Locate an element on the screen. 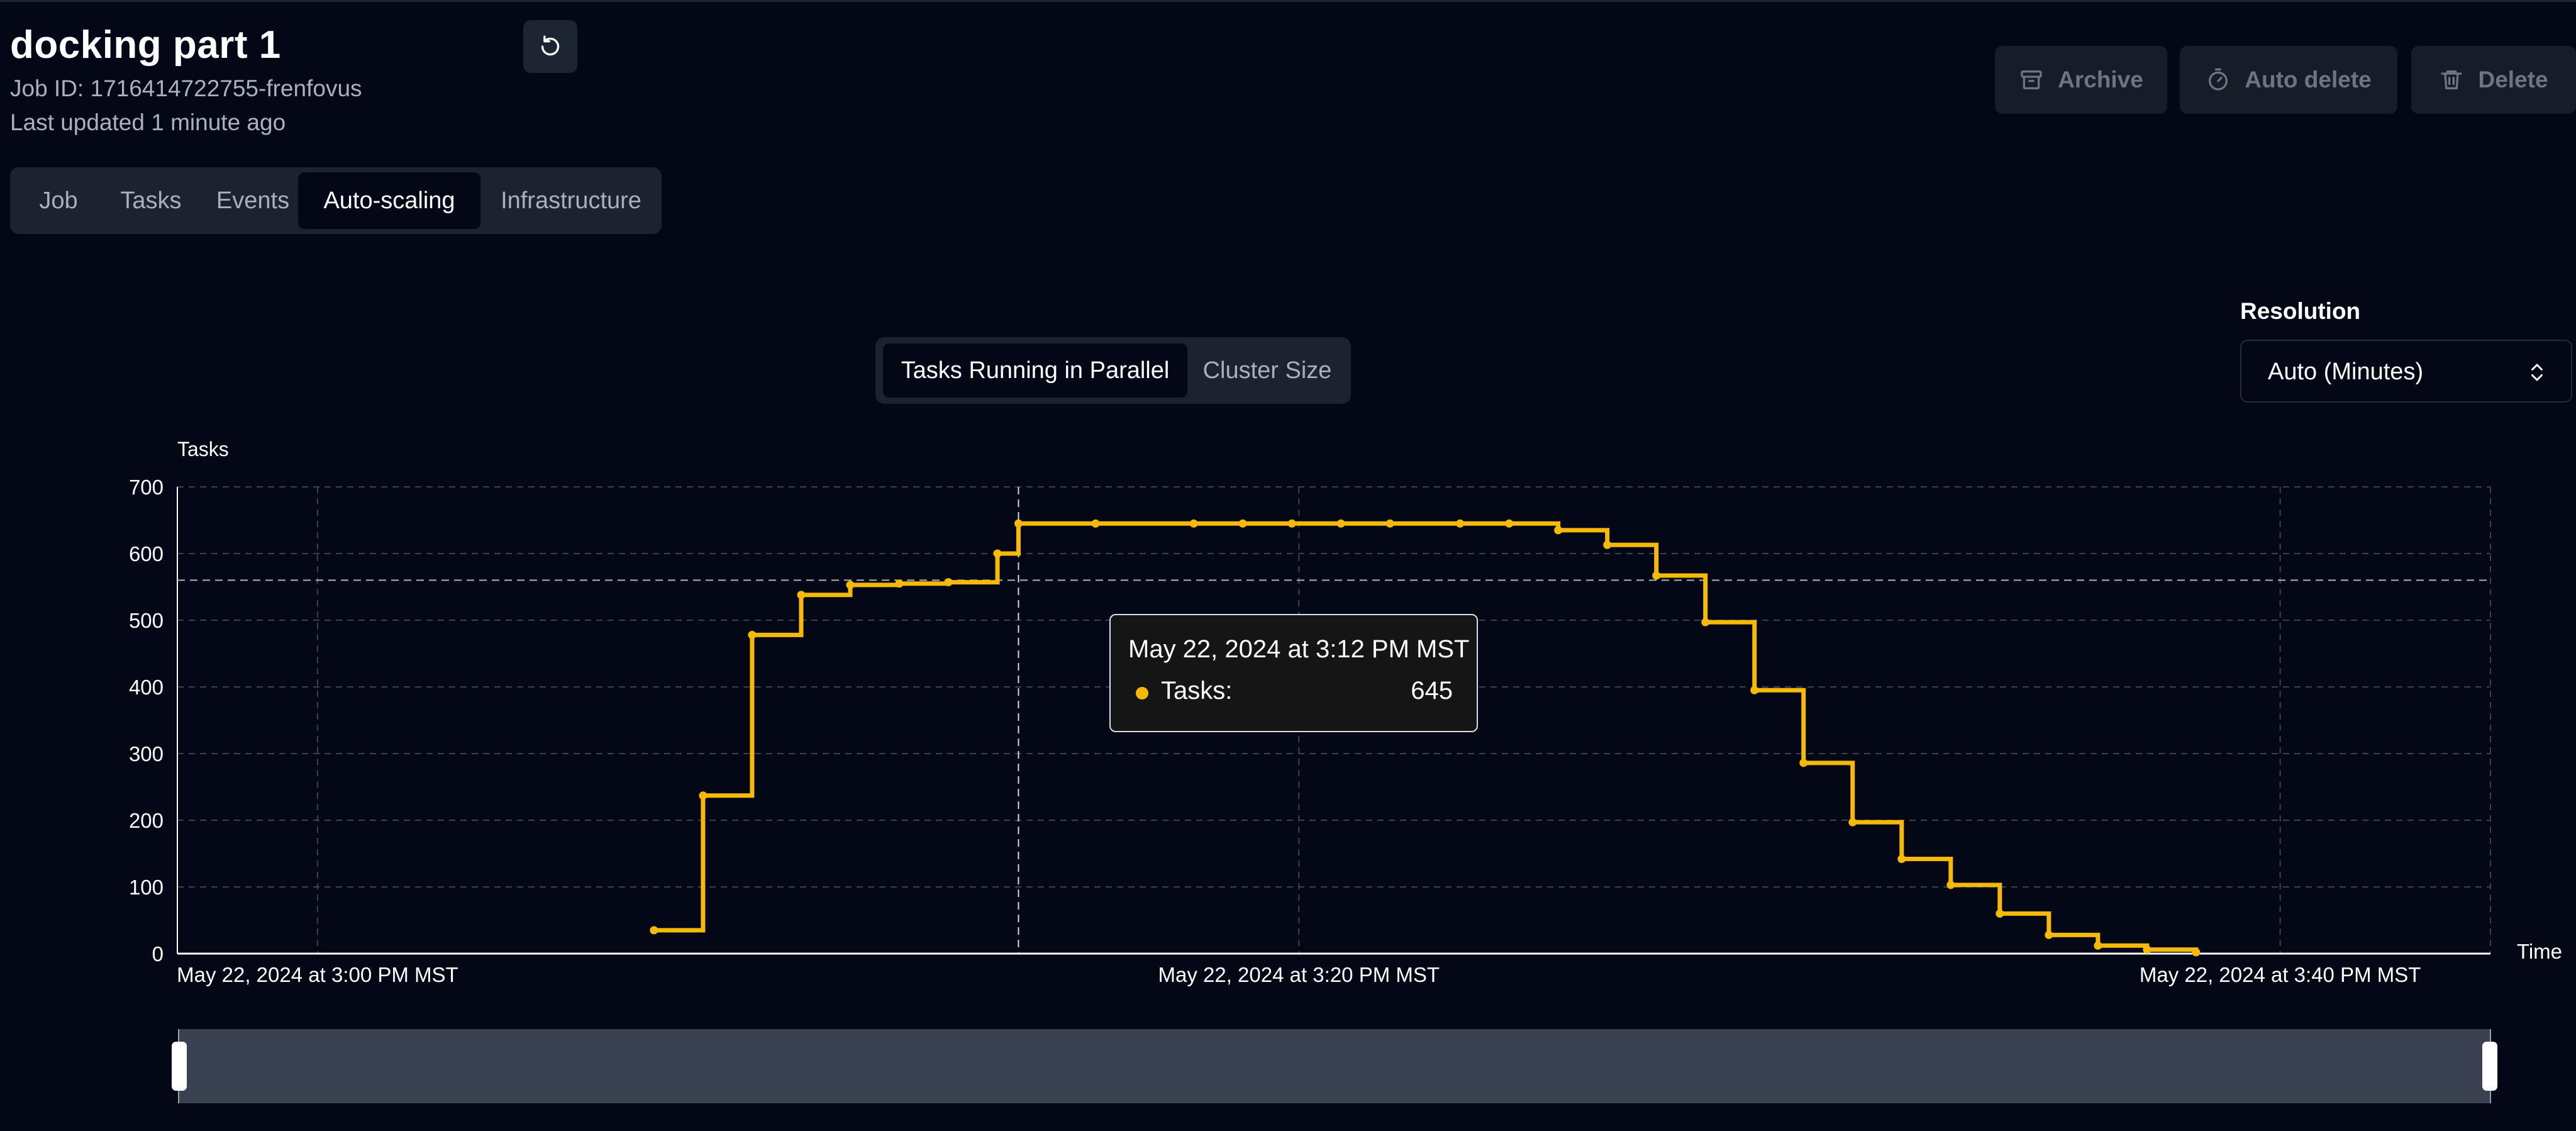 The width and height of the screenshot is (2576, 1131). x-tick-label: May 22, 2024 at 3:40 PM MST is located at coordinates (2280, 974).